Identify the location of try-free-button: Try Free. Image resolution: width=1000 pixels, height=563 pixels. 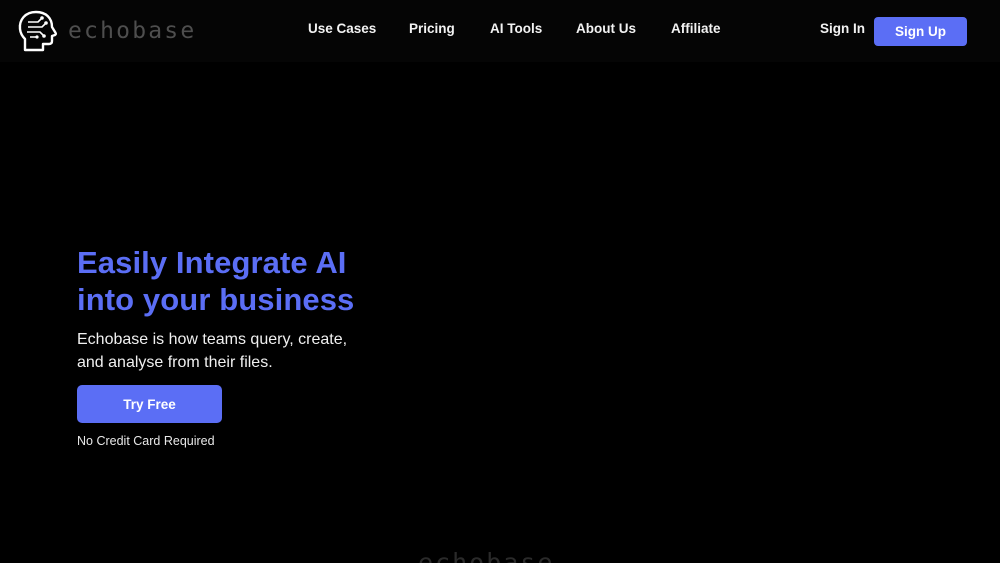
(149, 404).